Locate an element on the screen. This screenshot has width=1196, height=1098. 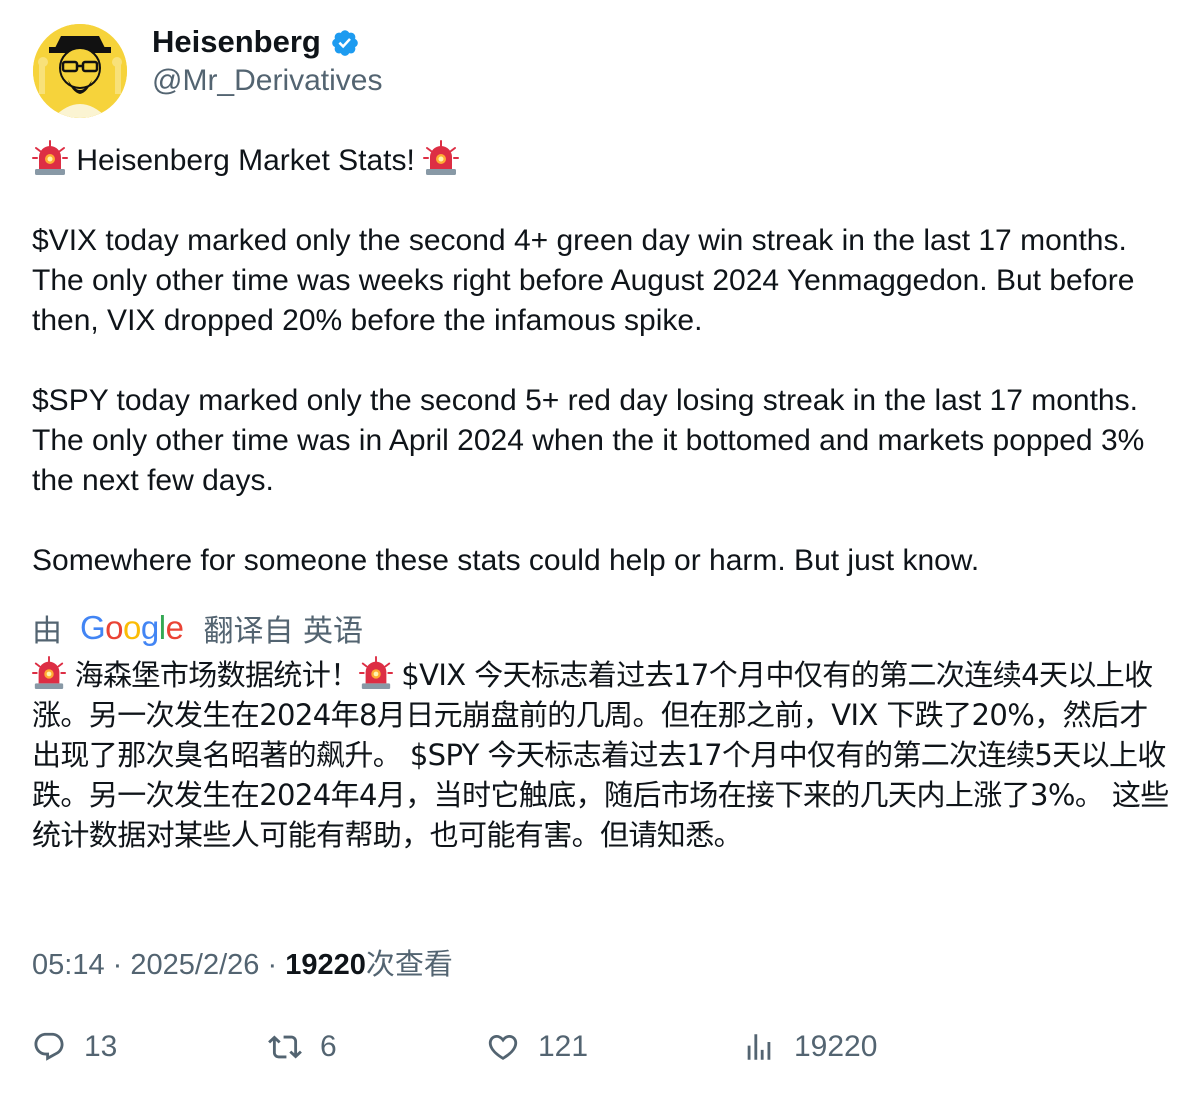
translated-heading: 海森堡市场数据统计！ is located at coordinates (217, 675).